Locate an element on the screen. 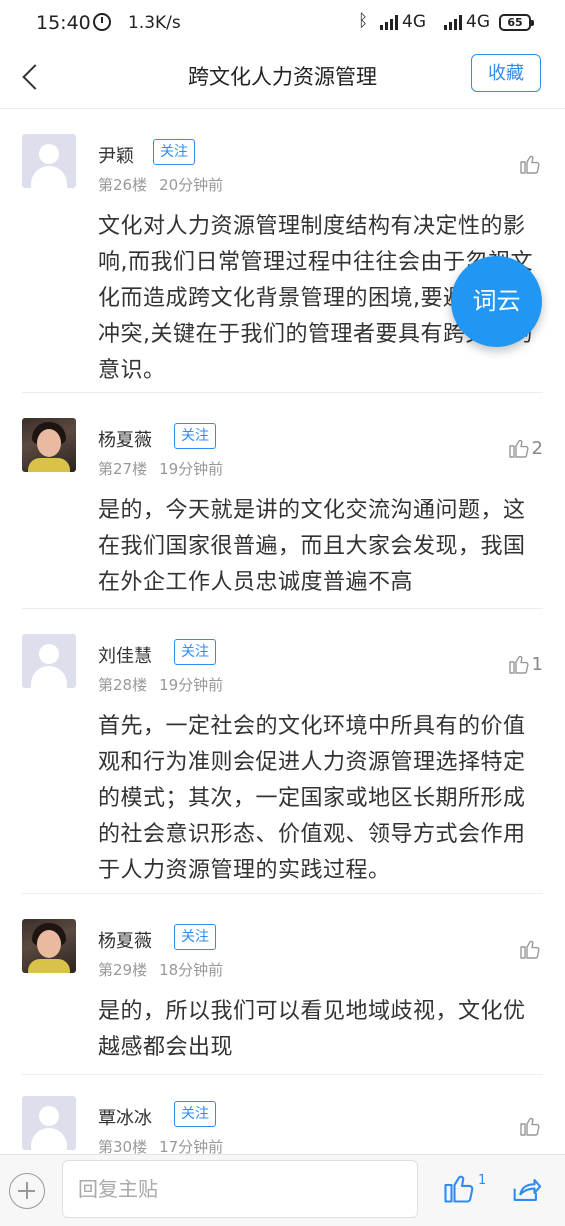  like-count: 2 is located at coordinates (537, 448).